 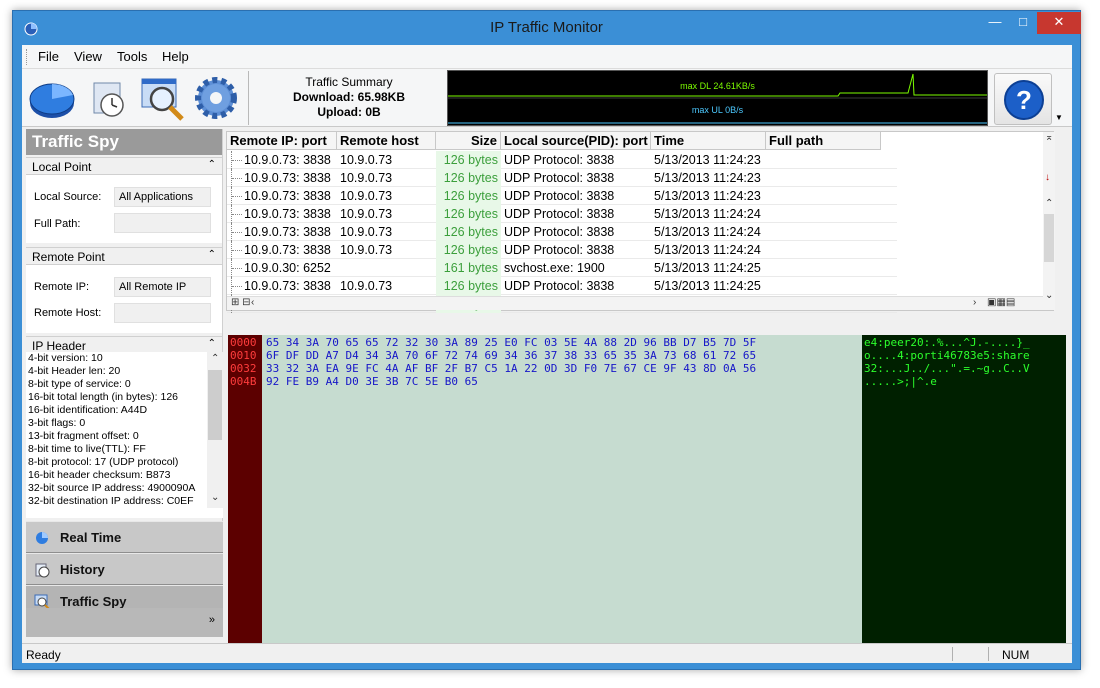 What do you see at coordinates (175, 56) in the screenshot?
I see `menu-help: Help` at bounding box center [175, 56].